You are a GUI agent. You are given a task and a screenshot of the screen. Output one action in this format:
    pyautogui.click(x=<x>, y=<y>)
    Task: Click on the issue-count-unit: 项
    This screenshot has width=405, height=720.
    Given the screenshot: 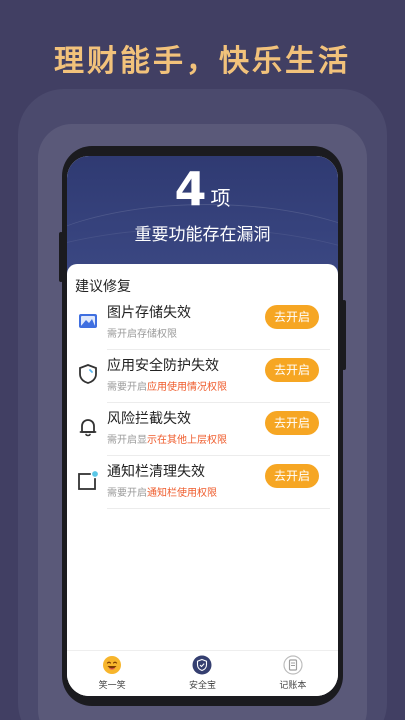 What is the action you would take?
    pyautogui.click(x=220, y=198)
    